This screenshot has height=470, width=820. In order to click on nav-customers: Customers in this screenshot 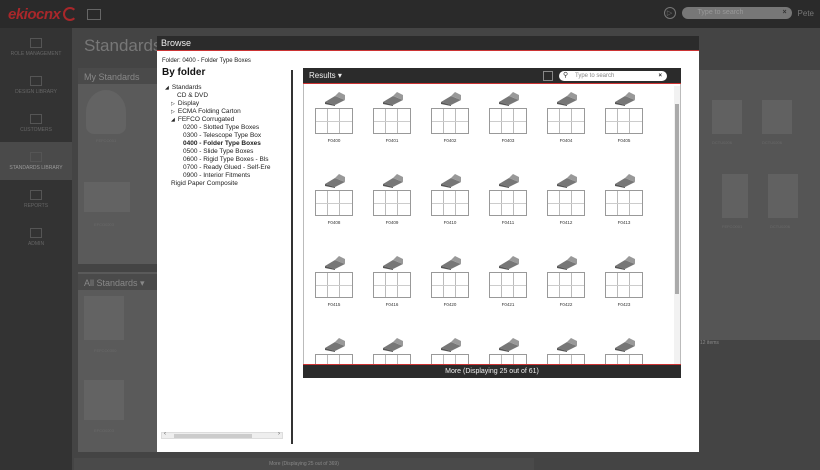, I will do `click(36, 123)`.